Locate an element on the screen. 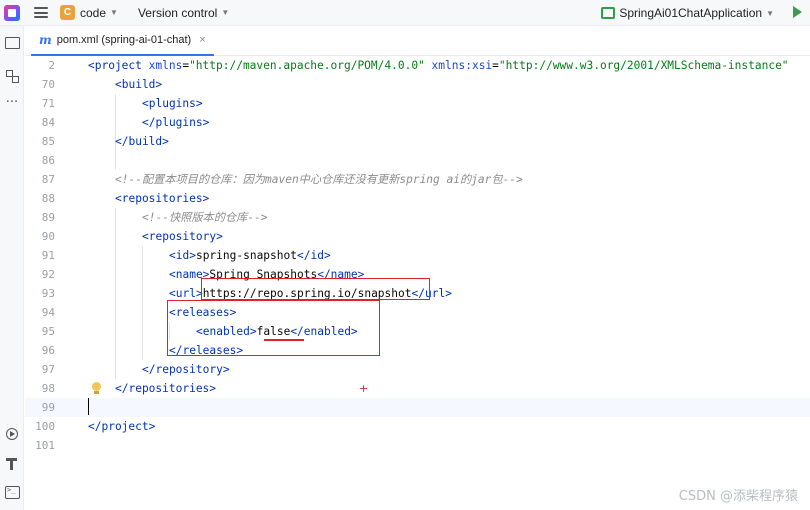  line-number: 86 is located at coordinates (48, 160).